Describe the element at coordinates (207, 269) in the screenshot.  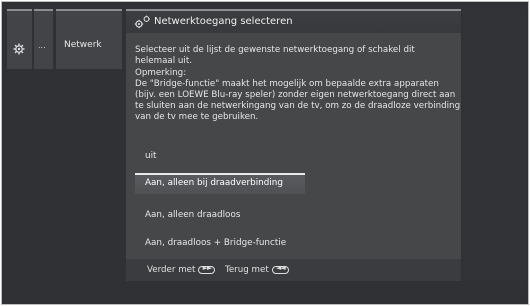
I see `forward-button-icon: ►►` at that location.